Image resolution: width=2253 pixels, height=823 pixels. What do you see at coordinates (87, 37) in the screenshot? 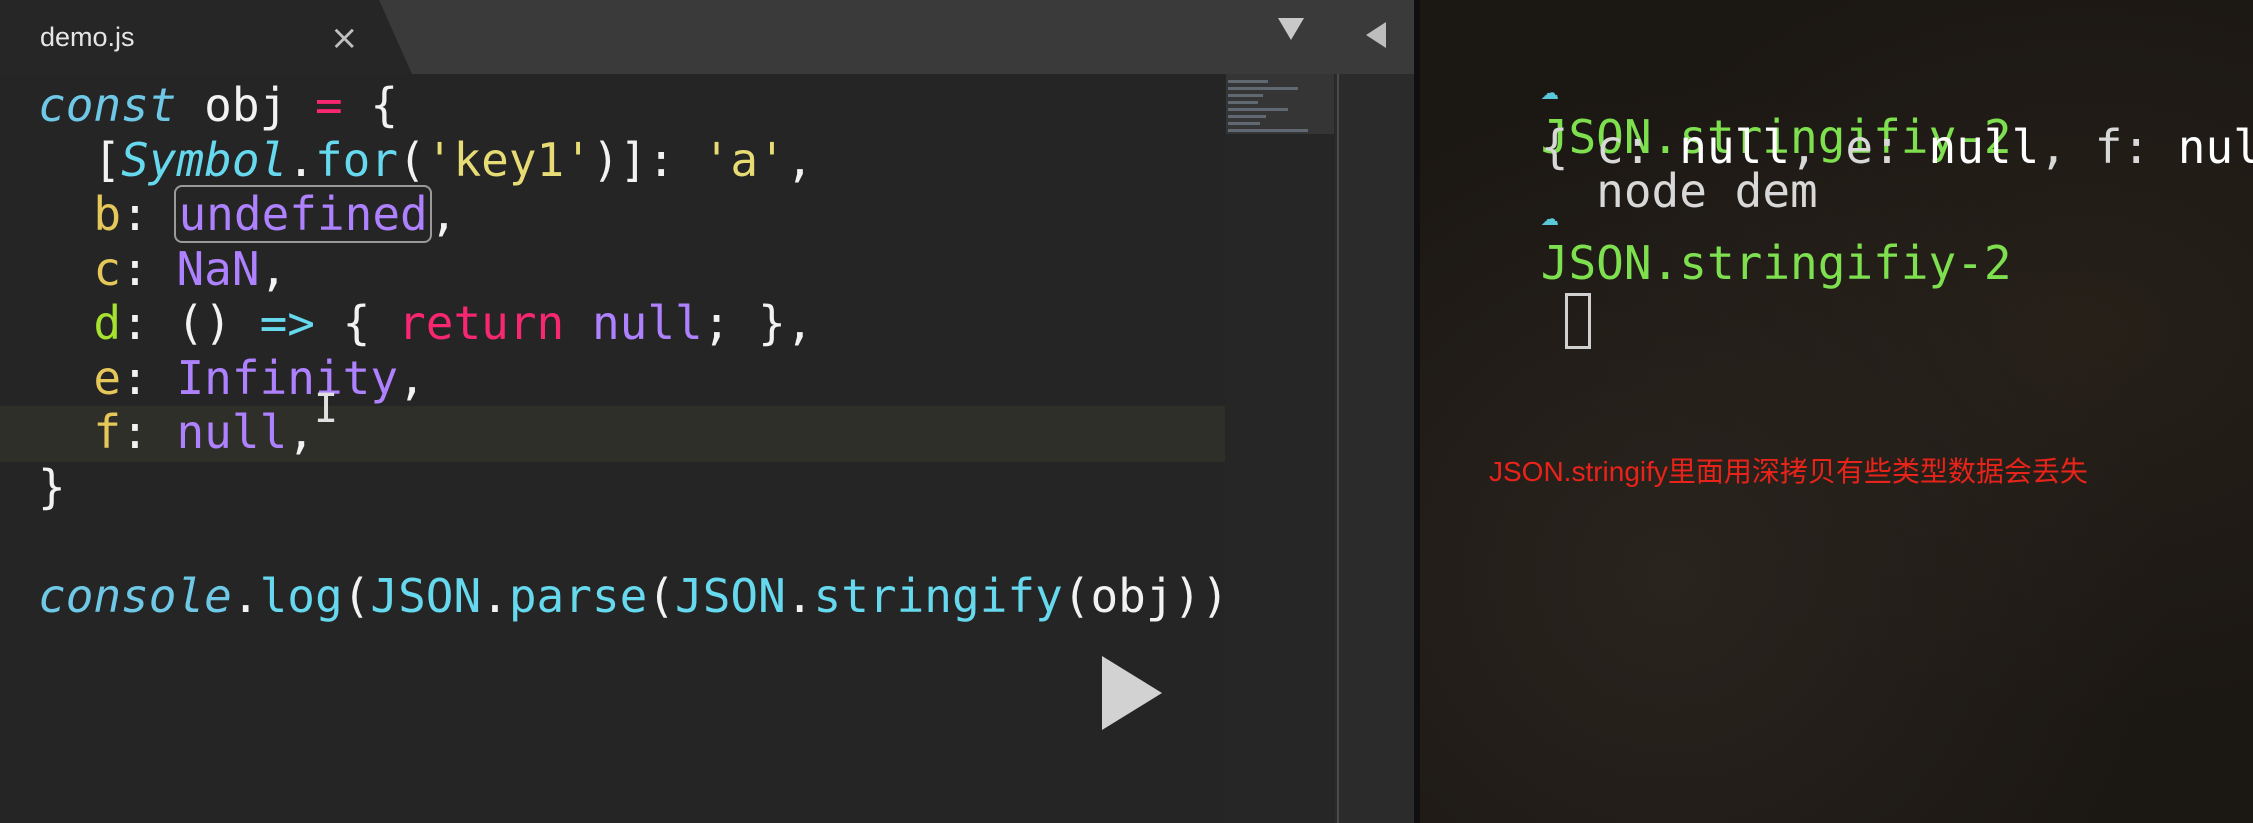
I see `tab-label: demo.js` at bounding box center [87, 37].